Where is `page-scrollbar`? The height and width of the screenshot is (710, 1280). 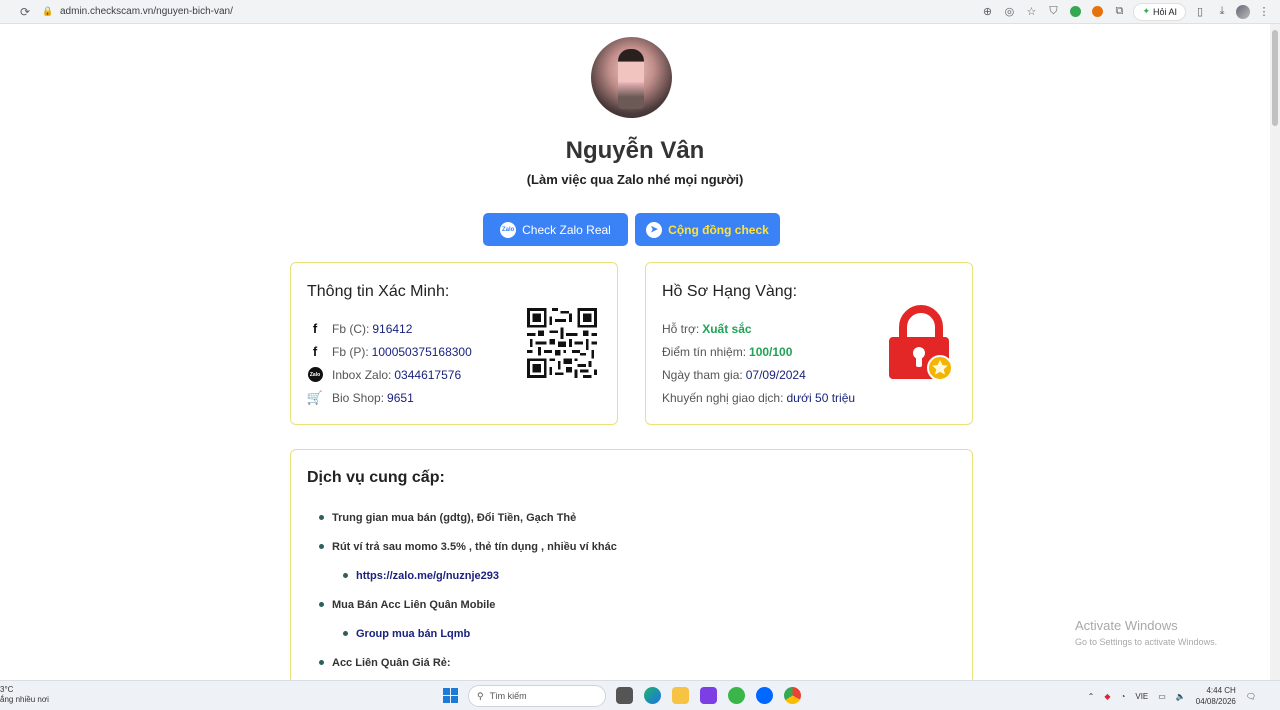 page-scrollbar is located at coordinates (1275, 352).